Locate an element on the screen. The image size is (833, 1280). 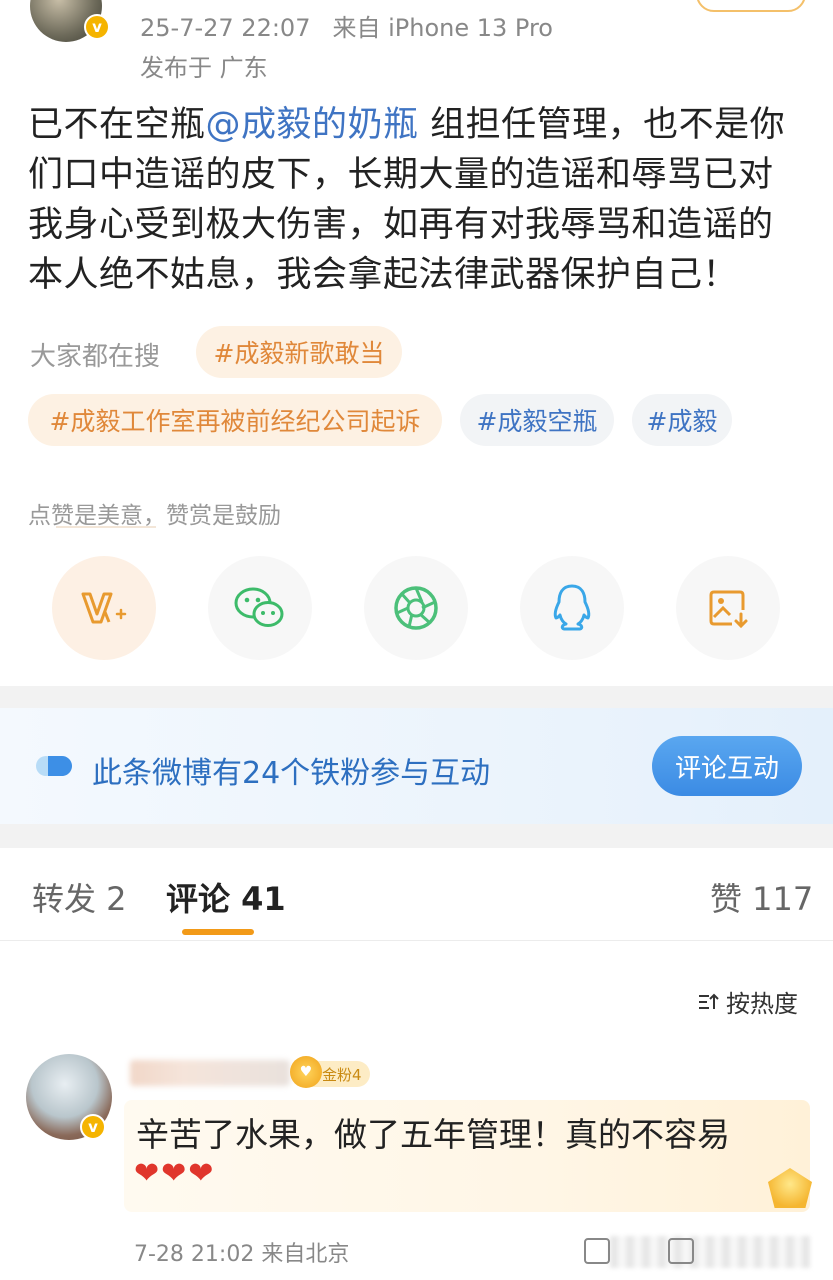
post-text-before: 已不在空瓶 is located at coordinates (117, 125).